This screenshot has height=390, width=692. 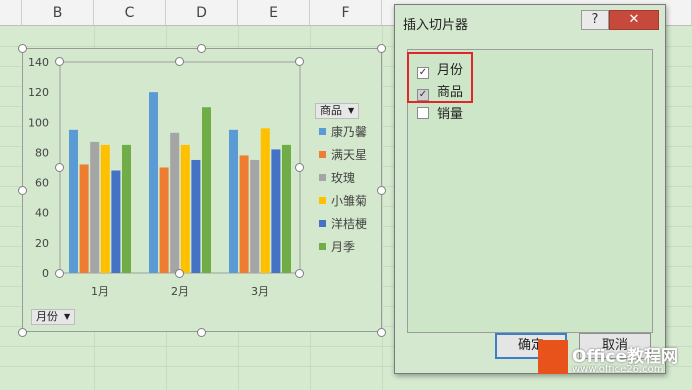 What do you see at coordinates (59, 61) in the screenshot?
I see `plot-resize-handle-tl` at bounding box center [59, 61].